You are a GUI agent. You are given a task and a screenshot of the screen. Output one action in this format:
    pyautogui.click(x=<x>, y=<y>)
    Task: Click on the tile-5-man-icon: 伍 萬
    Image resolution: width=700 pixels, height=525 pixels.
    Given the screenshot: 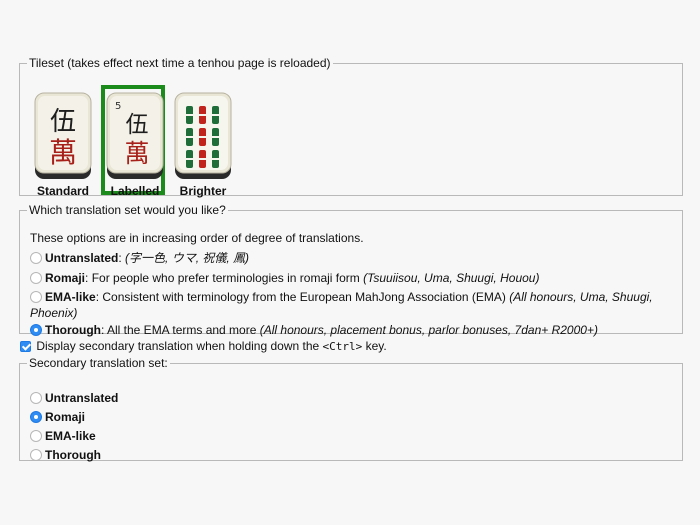 What is the action you would take?
    pyautogui.click(x=63, y=135)
    